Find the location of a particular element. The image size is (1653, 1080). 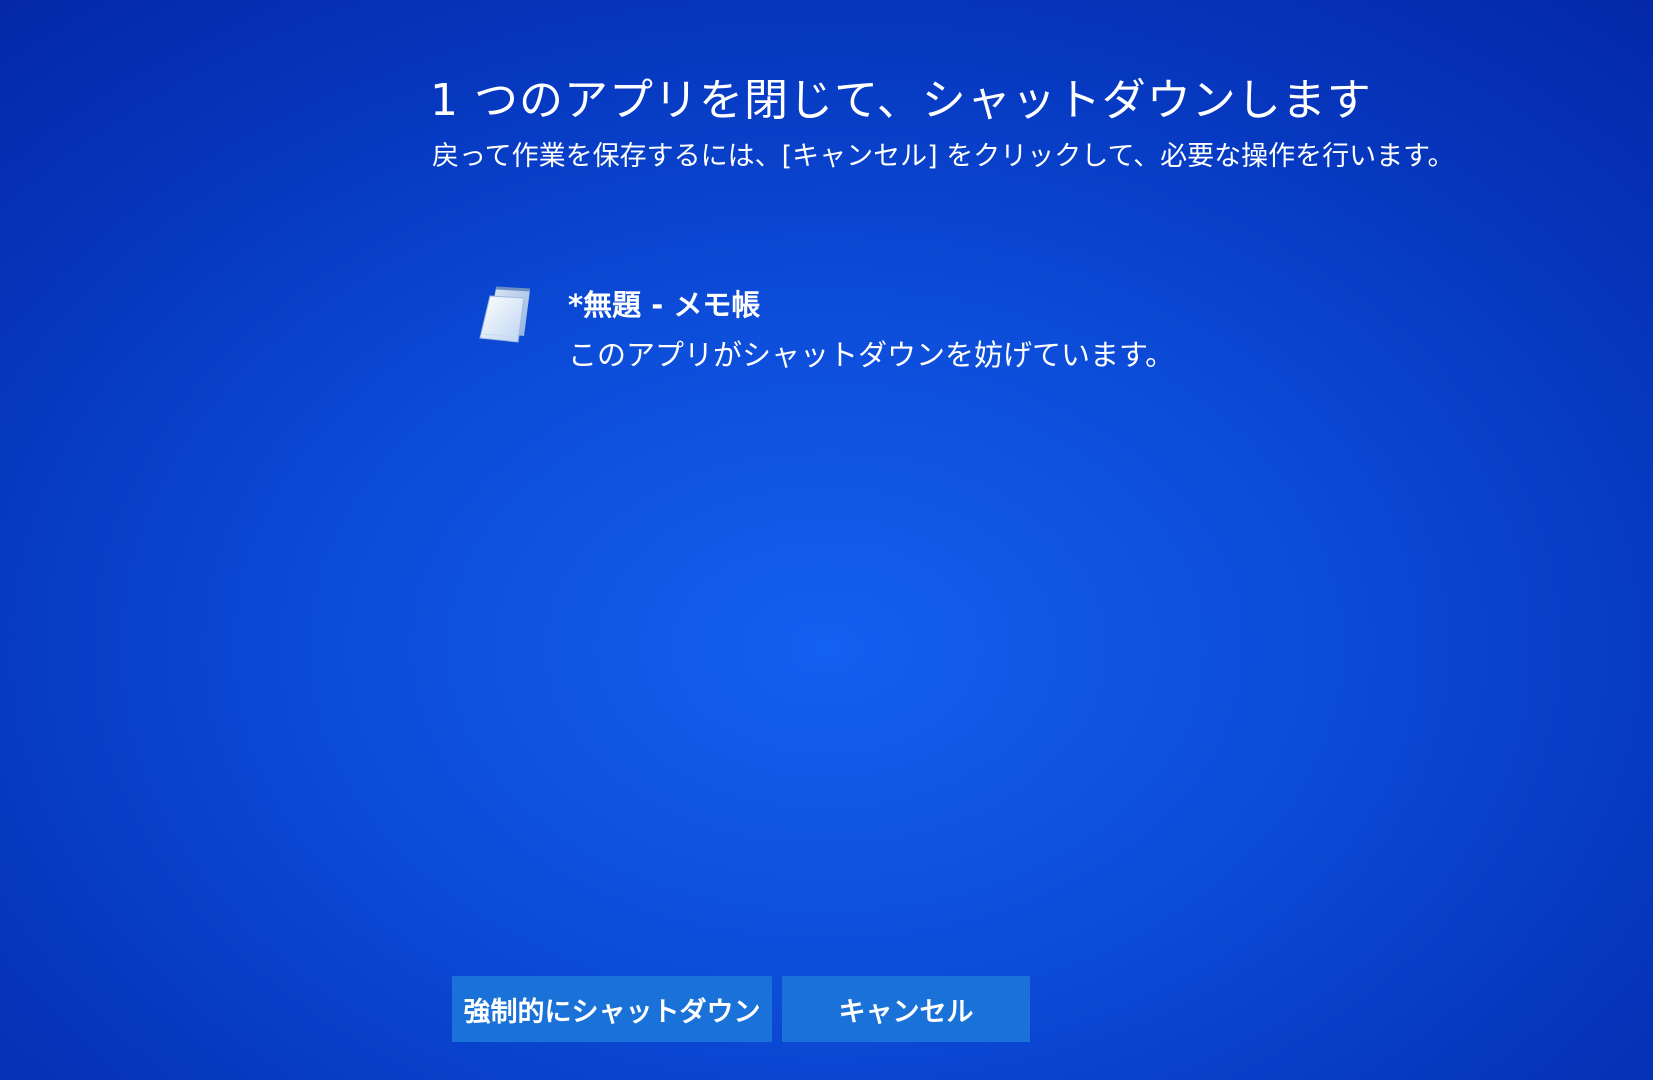

app-name: *無題 - メモ帳 is located at coordinates (664, 305).